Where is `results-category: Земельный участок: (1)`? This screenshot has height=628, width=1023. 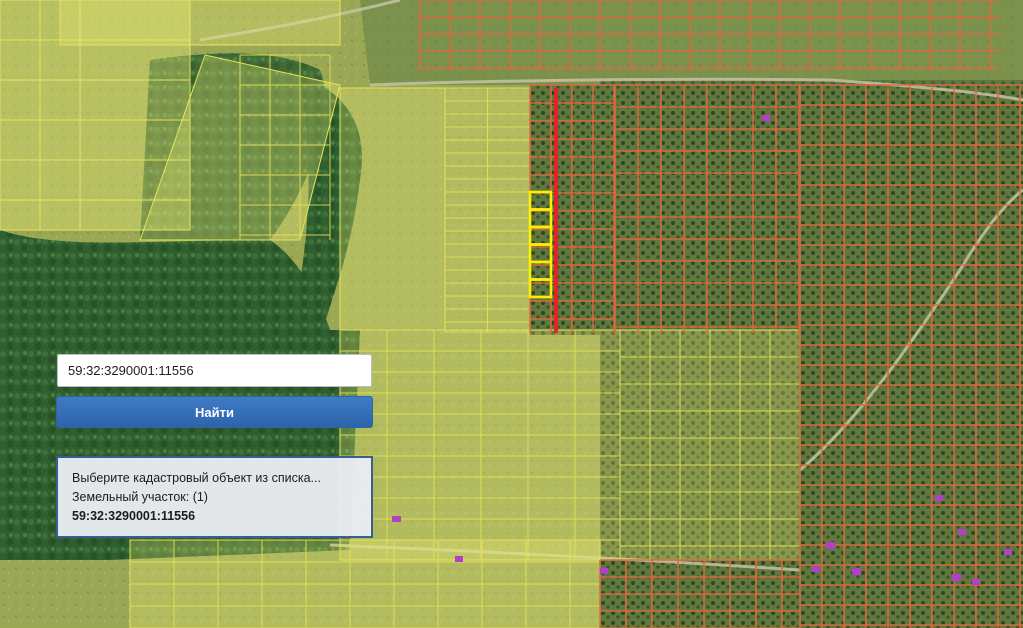
results-category: Земельный участок: (1) is located at coordinates (140, 497).